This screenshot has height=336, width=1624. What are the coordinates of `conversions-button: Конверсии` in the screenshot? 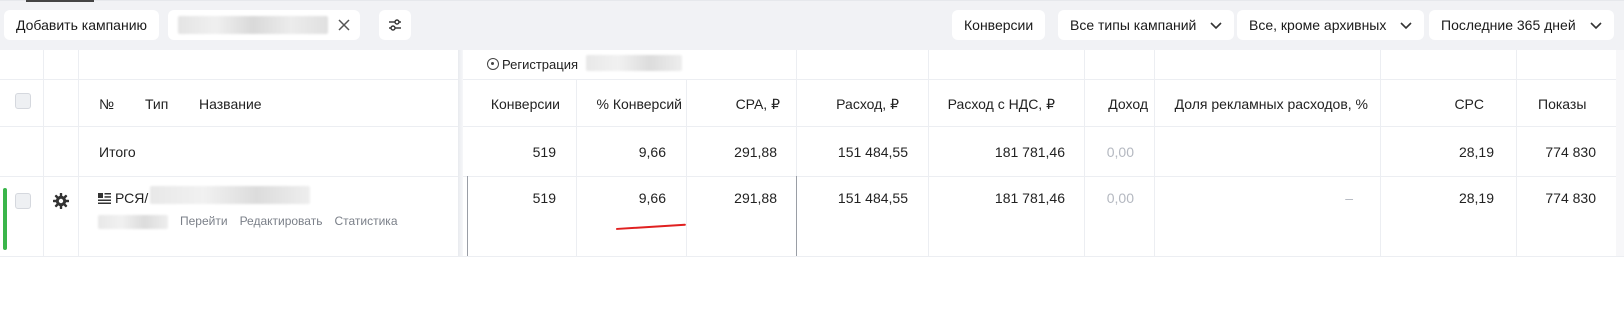 It's located at (999, 25).